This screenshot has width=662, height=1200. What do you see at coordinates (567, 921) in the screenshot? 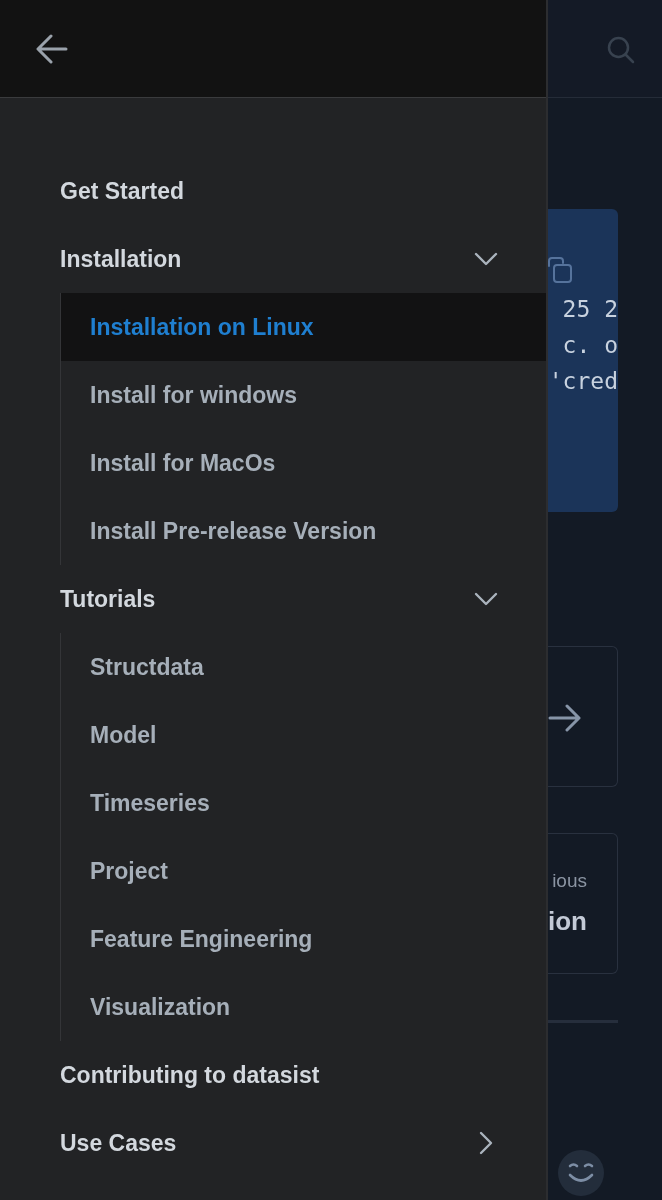
I see `pager-title: ion` at bounding box center [567, 921].